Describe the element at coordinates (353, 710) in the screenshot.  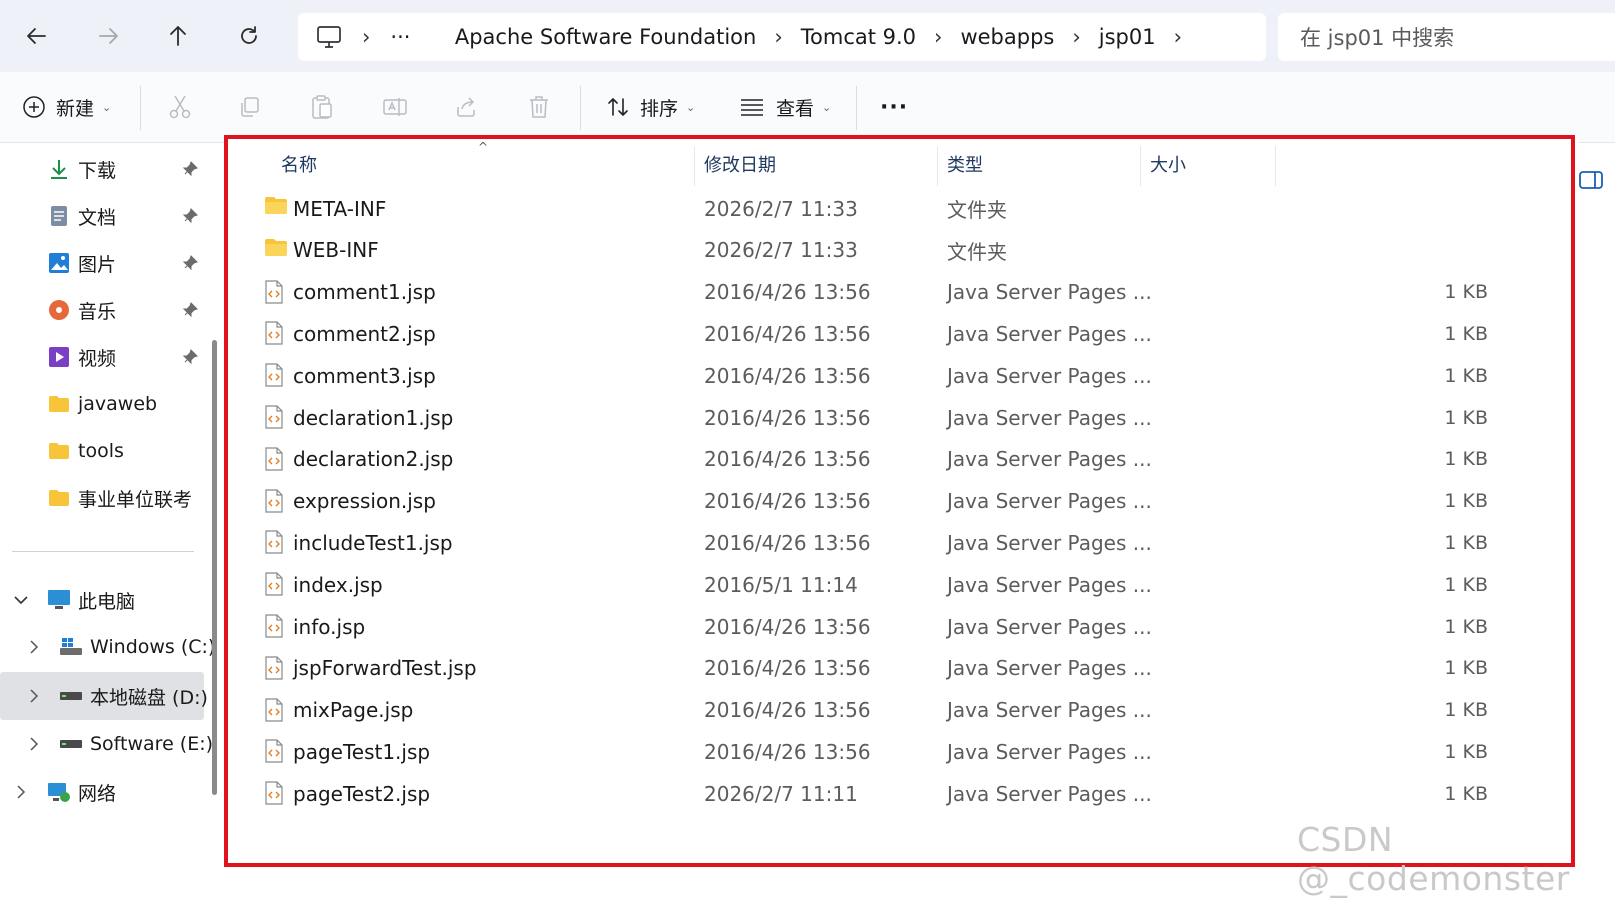
I see `file-name: mixPage.jsp` at that location.